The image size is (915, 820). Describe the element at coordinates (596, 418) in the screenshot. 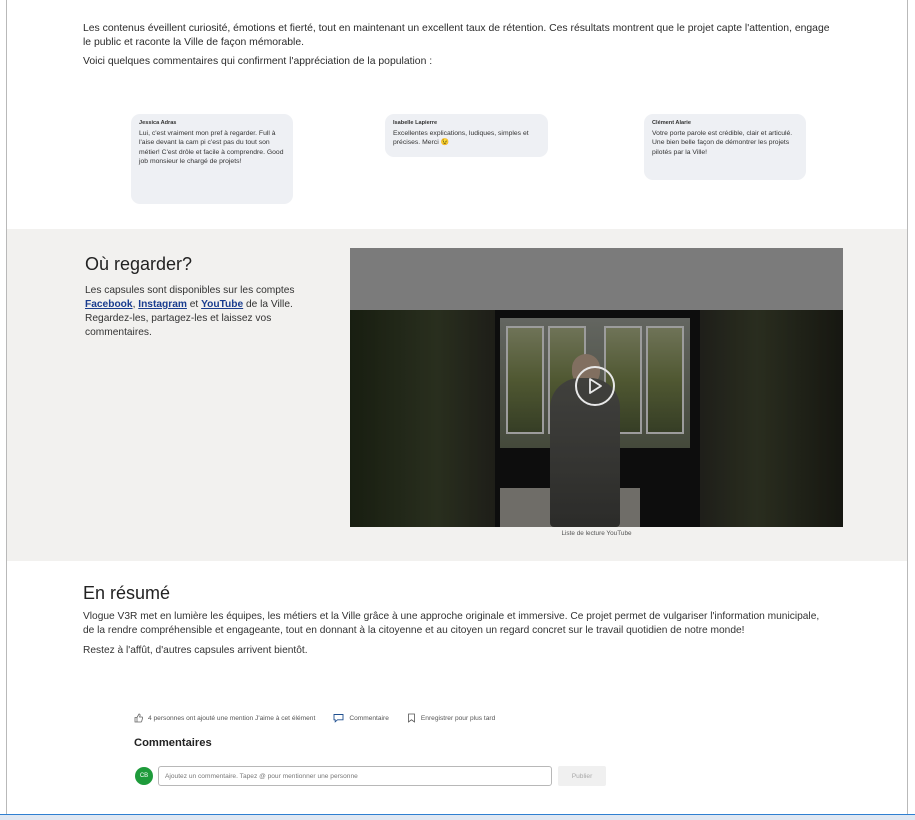

I see `video-overlay` at that location.